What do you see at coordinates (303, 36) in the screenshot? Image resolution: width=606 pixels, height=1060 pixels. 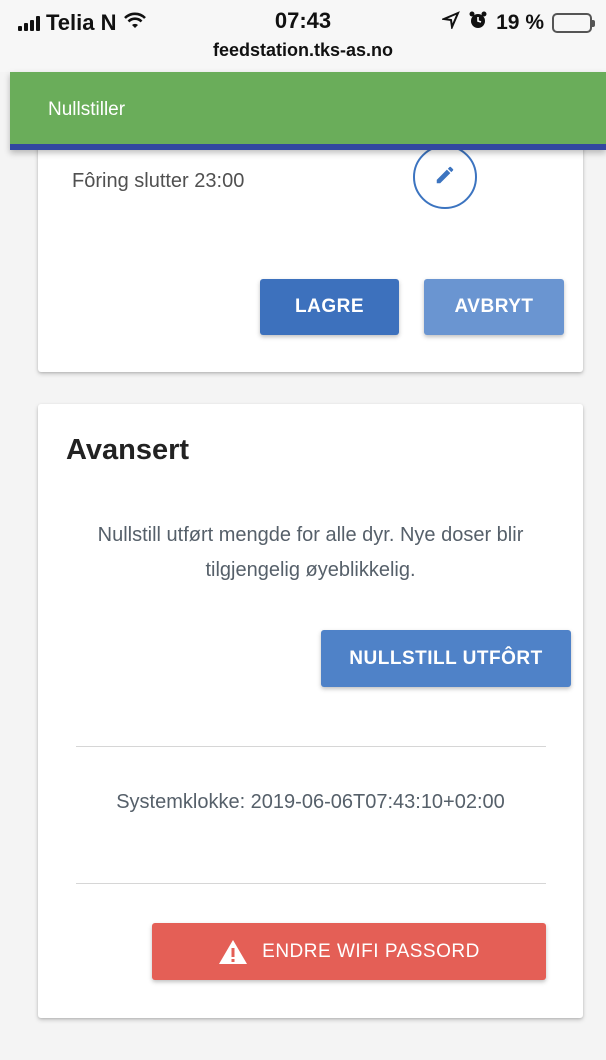 I see `status-bar: Telia N 07:43 feedstation.tks-as.no 19 %` at bounding box center [303, 36].